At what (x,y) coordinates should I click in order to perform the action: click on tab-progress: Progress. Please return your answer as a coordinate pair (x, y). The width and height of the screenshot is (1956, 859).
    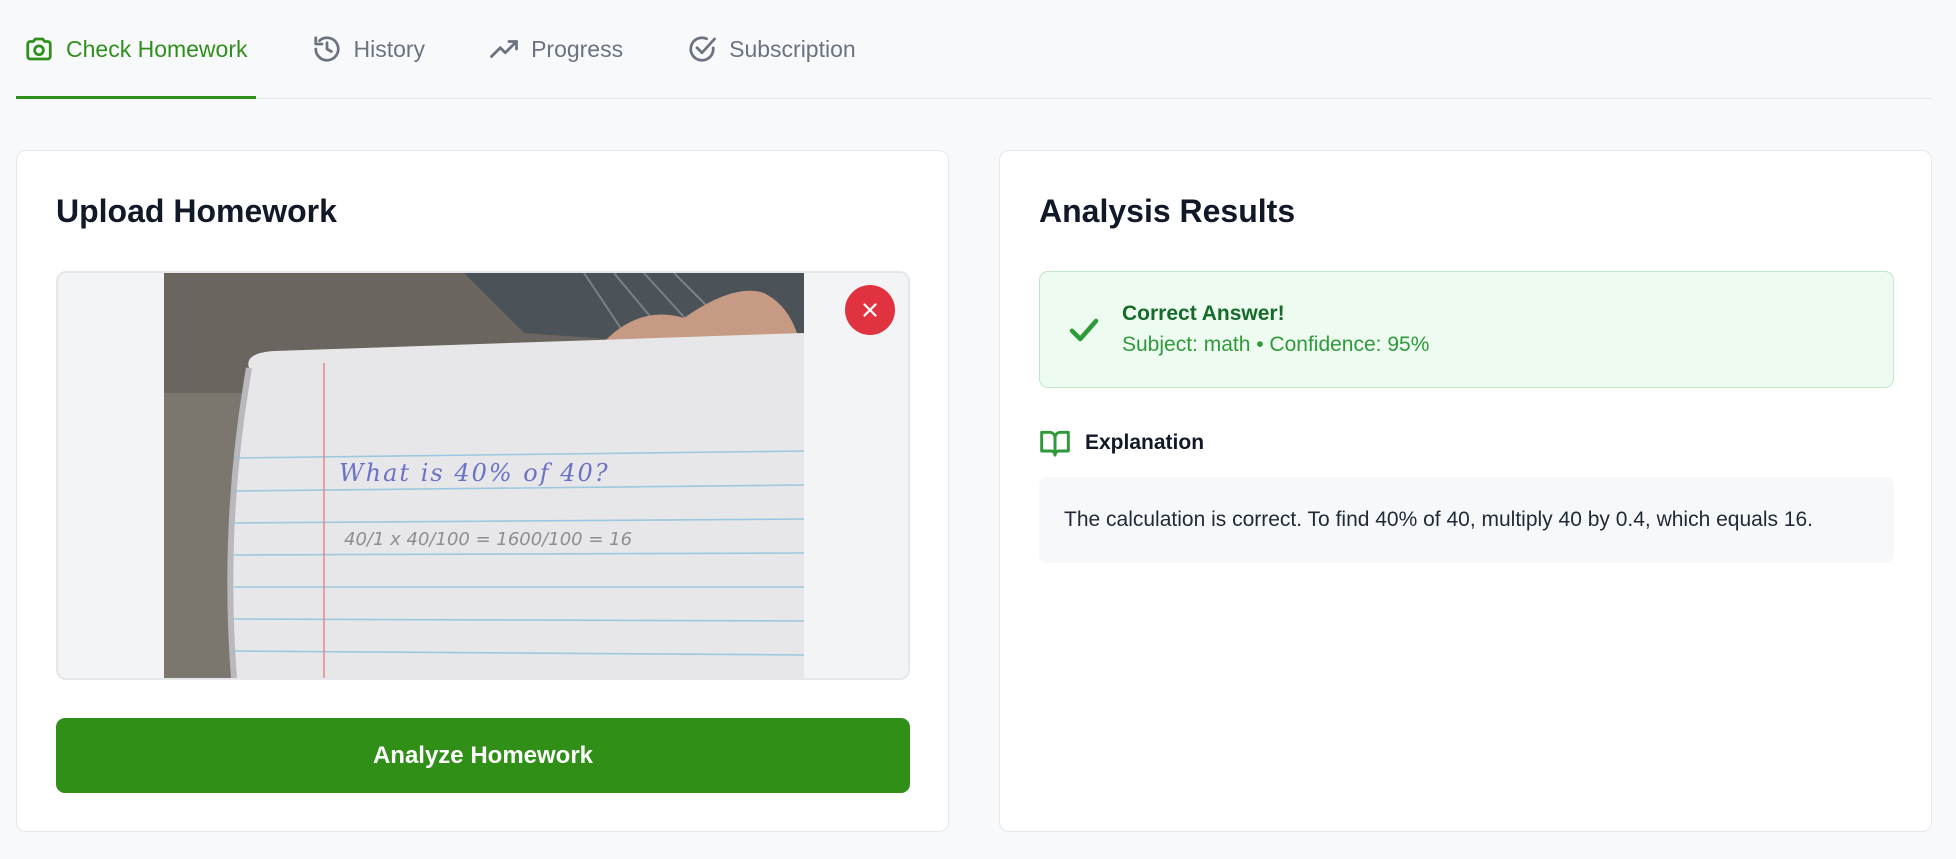
    Looking at the image, I should click on (556, 49).